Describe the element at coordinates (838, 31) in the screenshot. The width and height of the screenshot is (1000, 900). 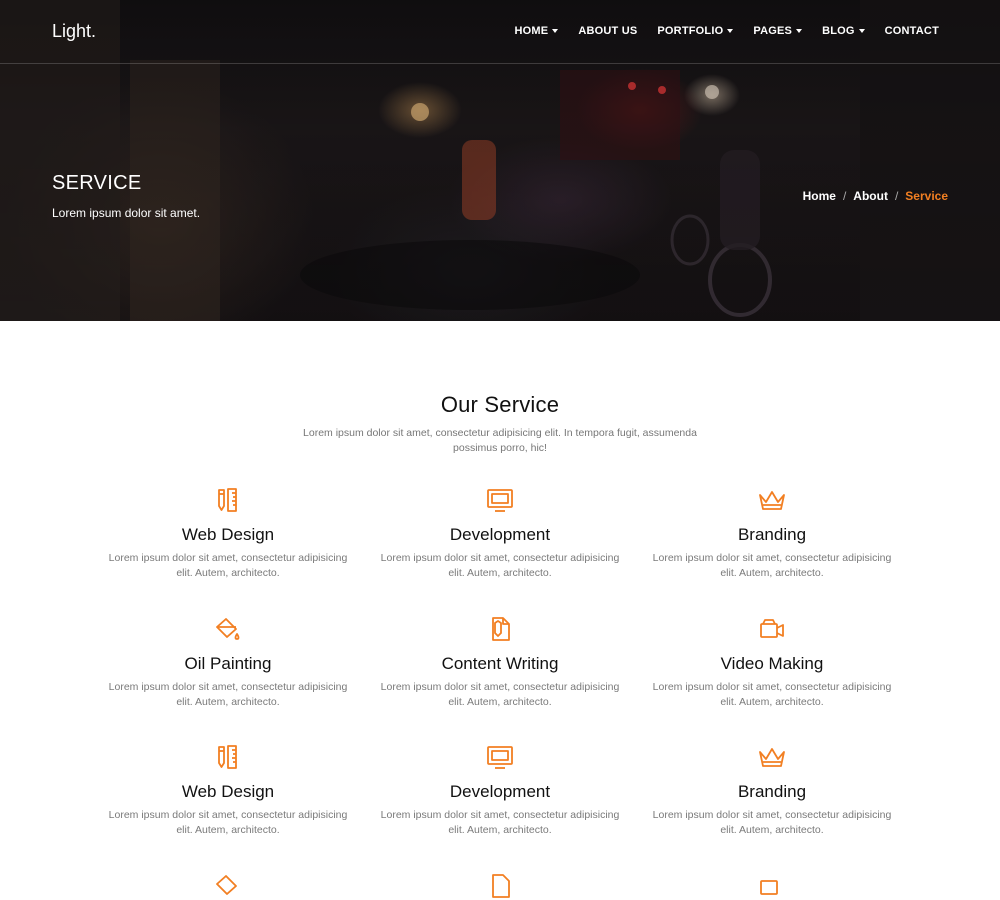
I see `nav-item-label: BLOG` at that location.